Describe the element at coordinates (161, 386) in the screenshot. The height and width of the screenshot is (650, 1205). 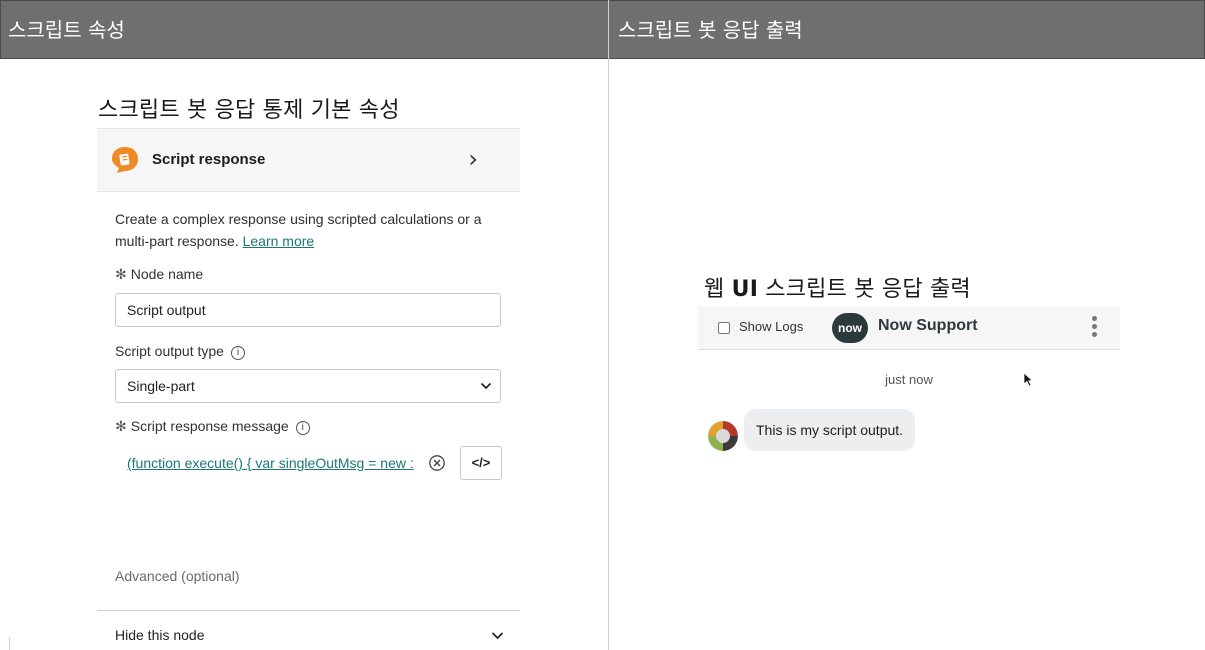
I see `output-type-value: Single-part` at that location.